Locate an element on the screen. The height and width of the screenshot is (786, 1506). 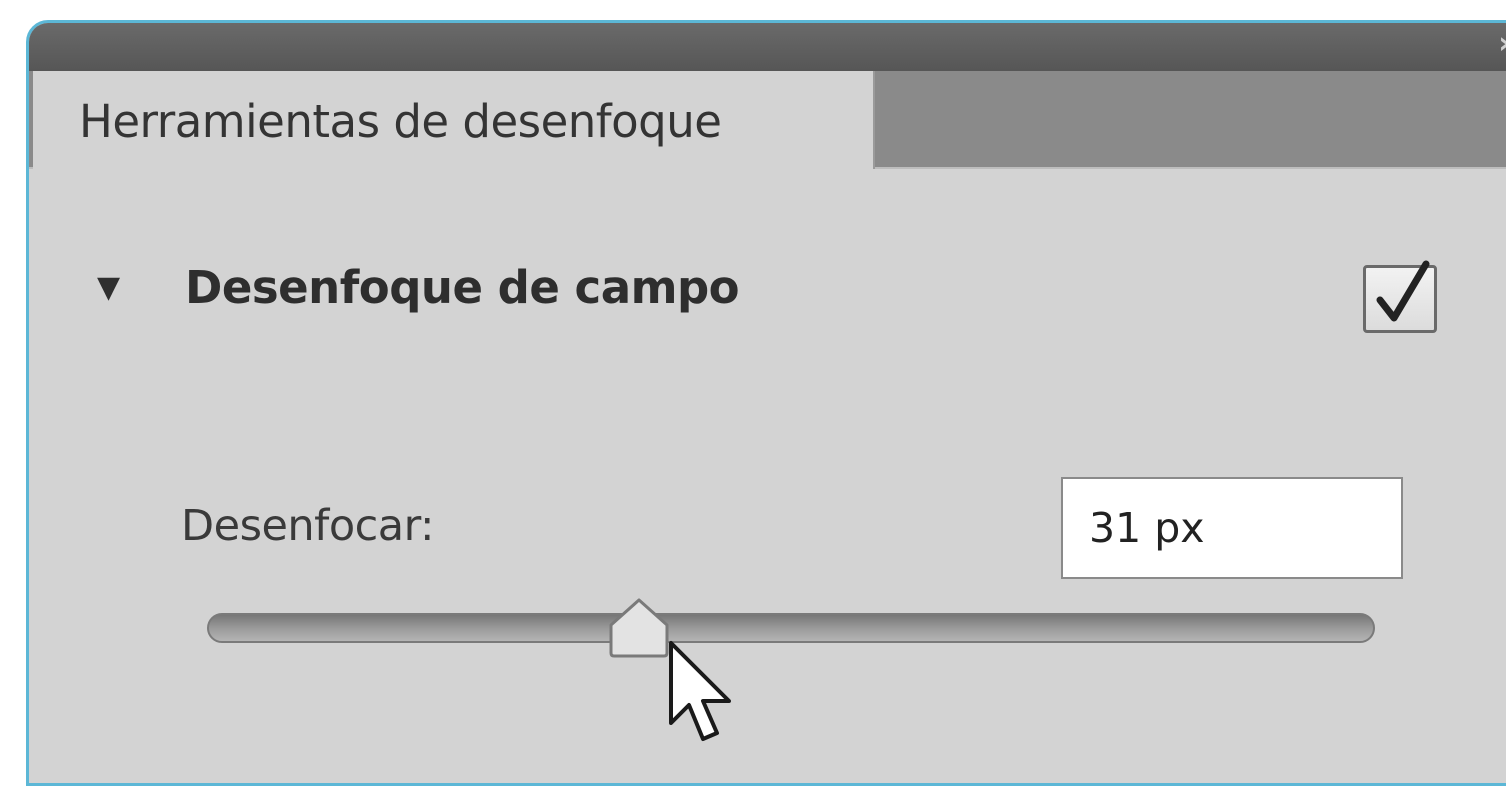
tab-blur-tools: Herramientas de desenfoque is located at coordinates (454, 120).